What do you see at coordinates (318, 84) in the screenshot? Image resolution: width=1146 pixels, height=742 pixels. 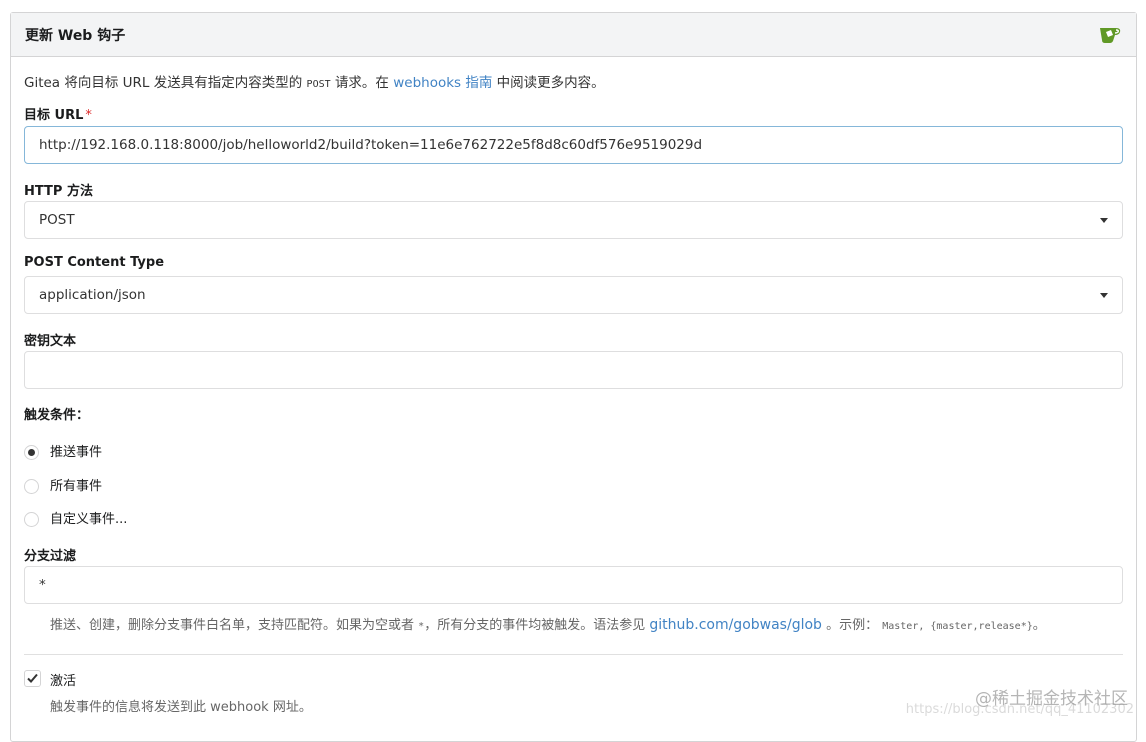 I see `description-method: POST` at bounding box center [318, 84].